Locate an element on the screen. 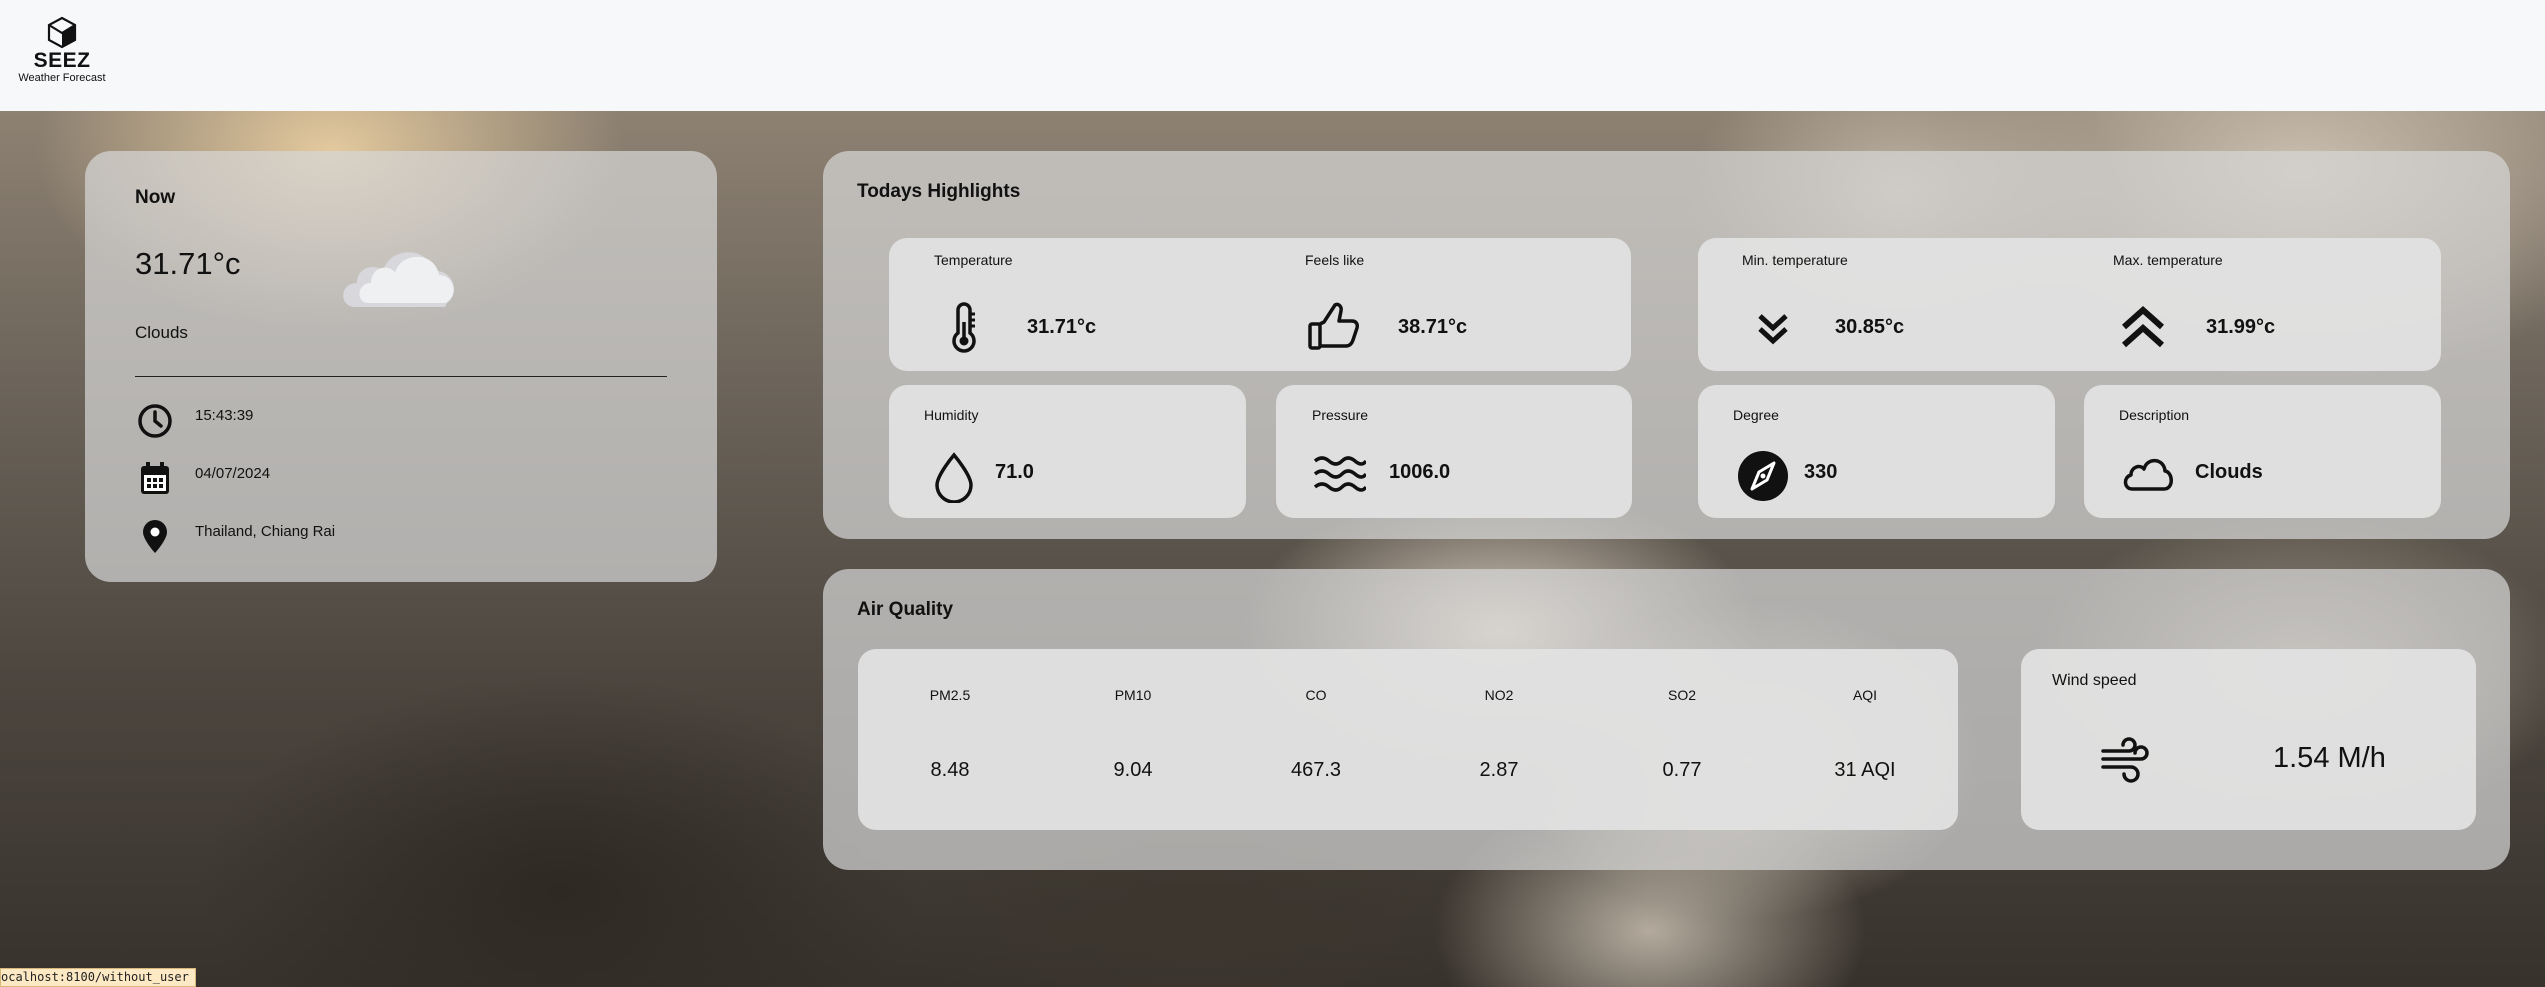  chevron-double-down-icon is located at coordinates (1773, 329).